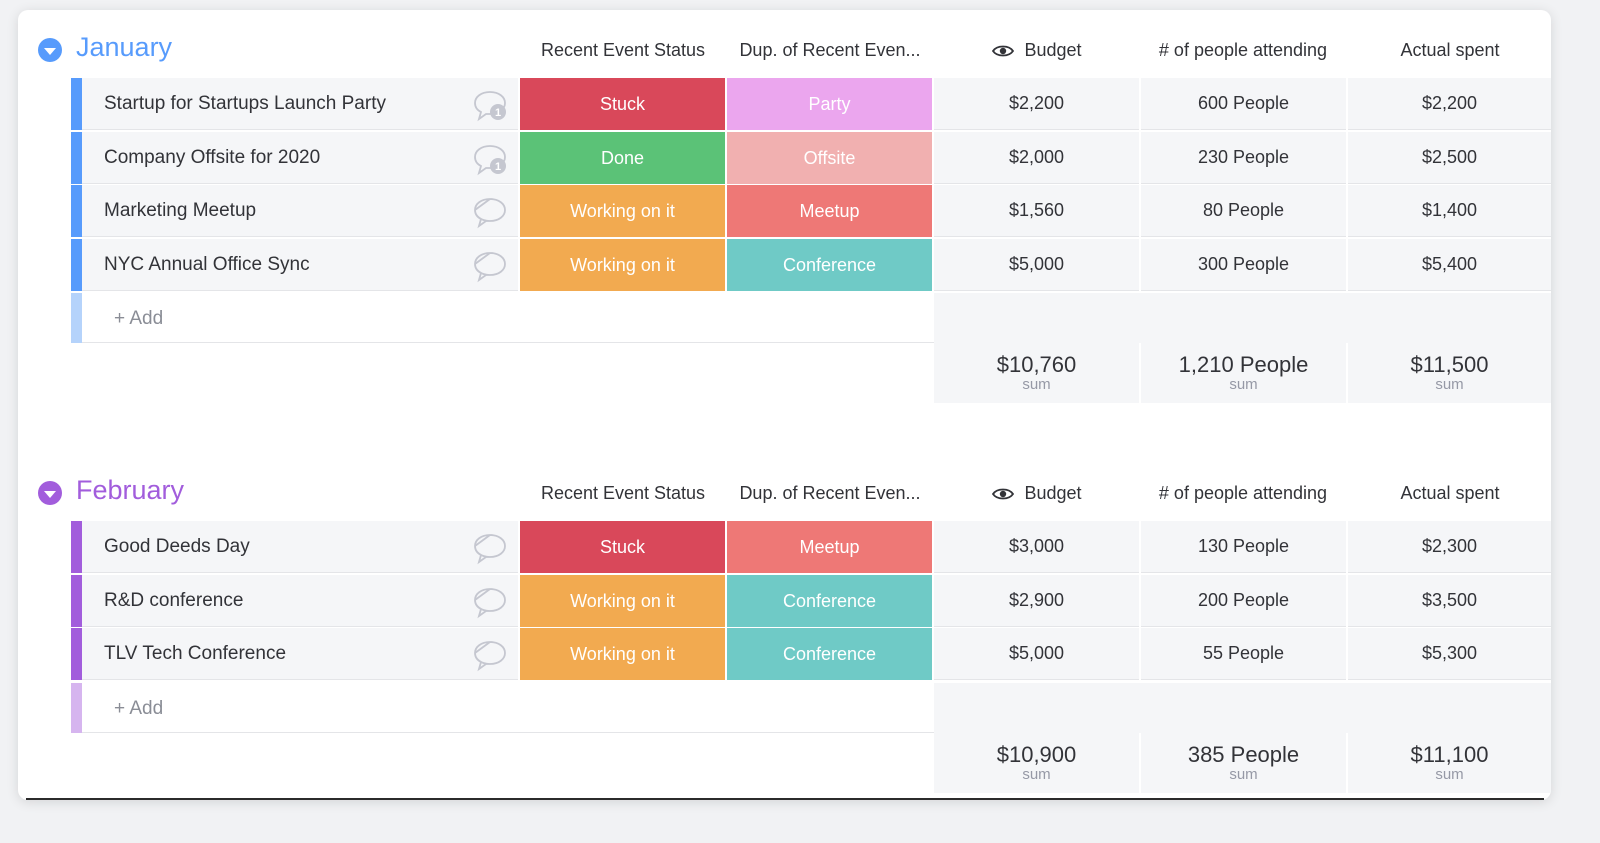 The image size is (1600, 843). Describe the element at coordinates (207, 265) in the screenshot. I see `item-name: NYC Annual Office Sync` at that location.